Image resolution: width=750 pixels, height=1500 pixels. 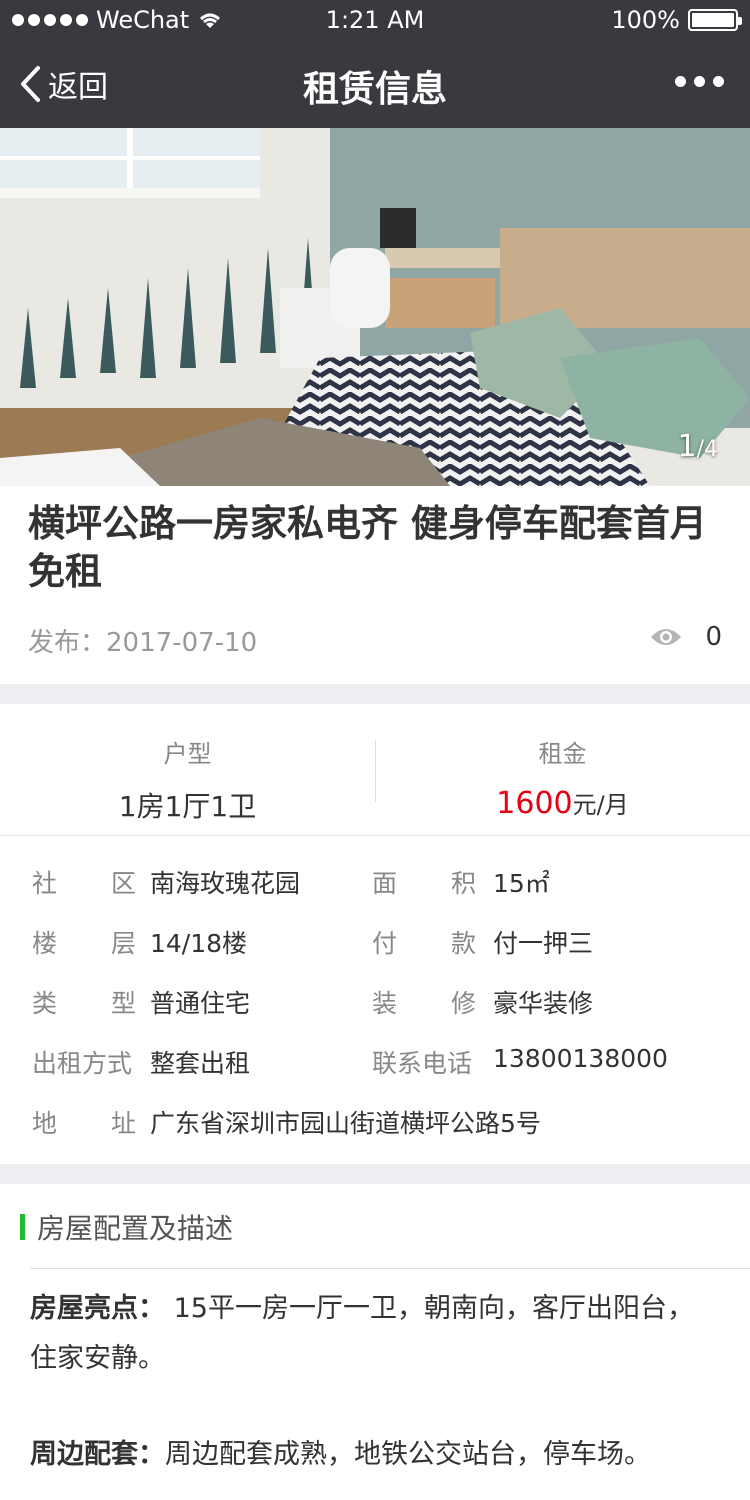 What do you see at coordinates (374, 89) in the screenshot?
I see `page-title: 租赁信息` at bounding box center [374, 89].